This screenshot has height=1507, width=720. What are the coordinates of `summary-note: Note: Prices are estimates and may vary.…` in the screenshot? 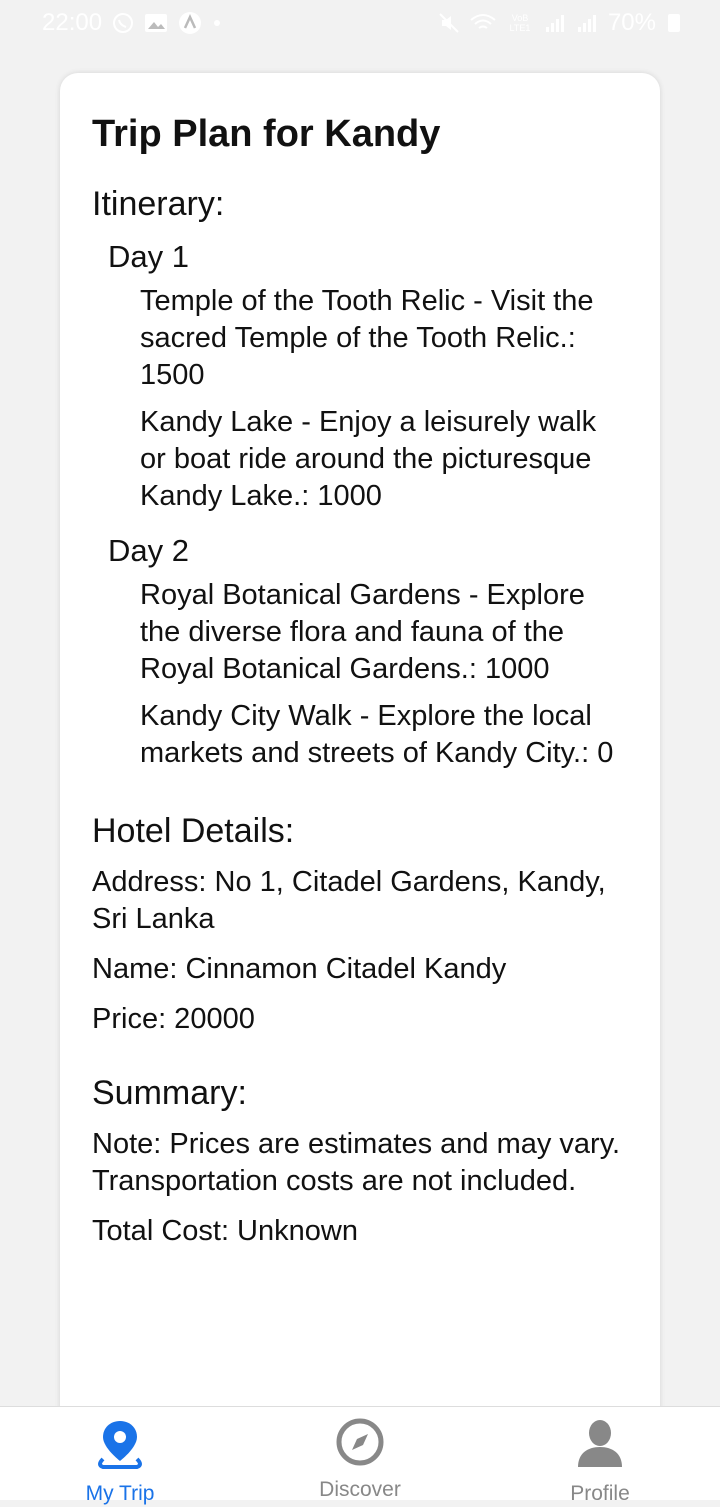 It's located at (356, 1162).